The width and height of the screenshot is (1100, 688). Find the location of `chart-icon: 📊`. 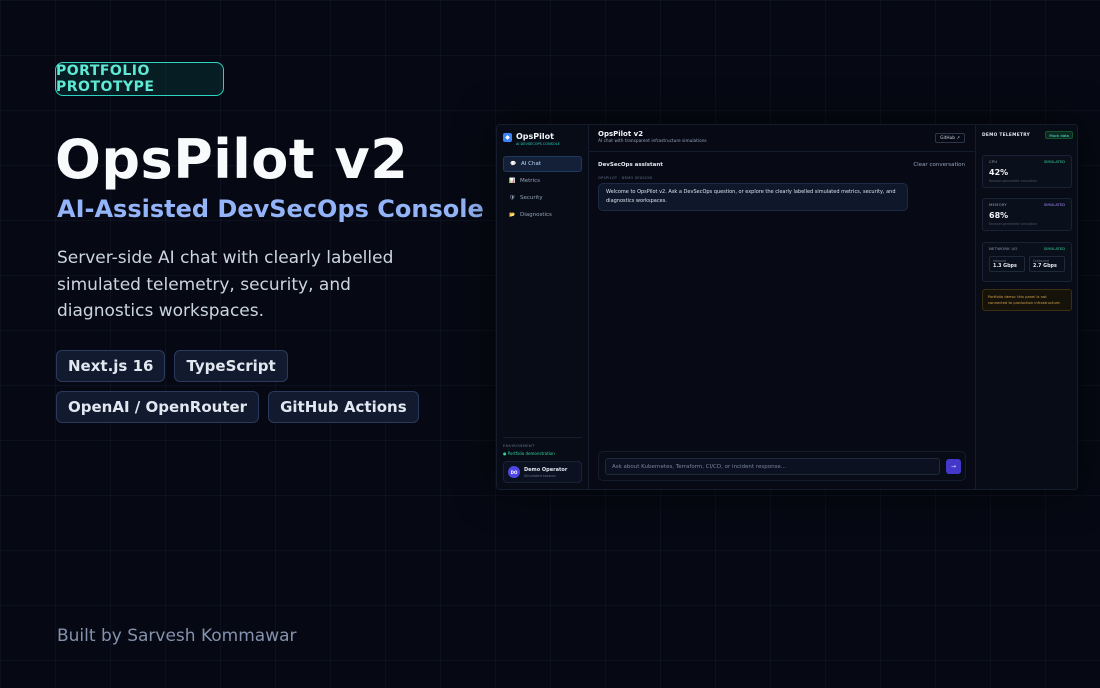

chart-icon: 📊 is located at coordinates (512, 181).